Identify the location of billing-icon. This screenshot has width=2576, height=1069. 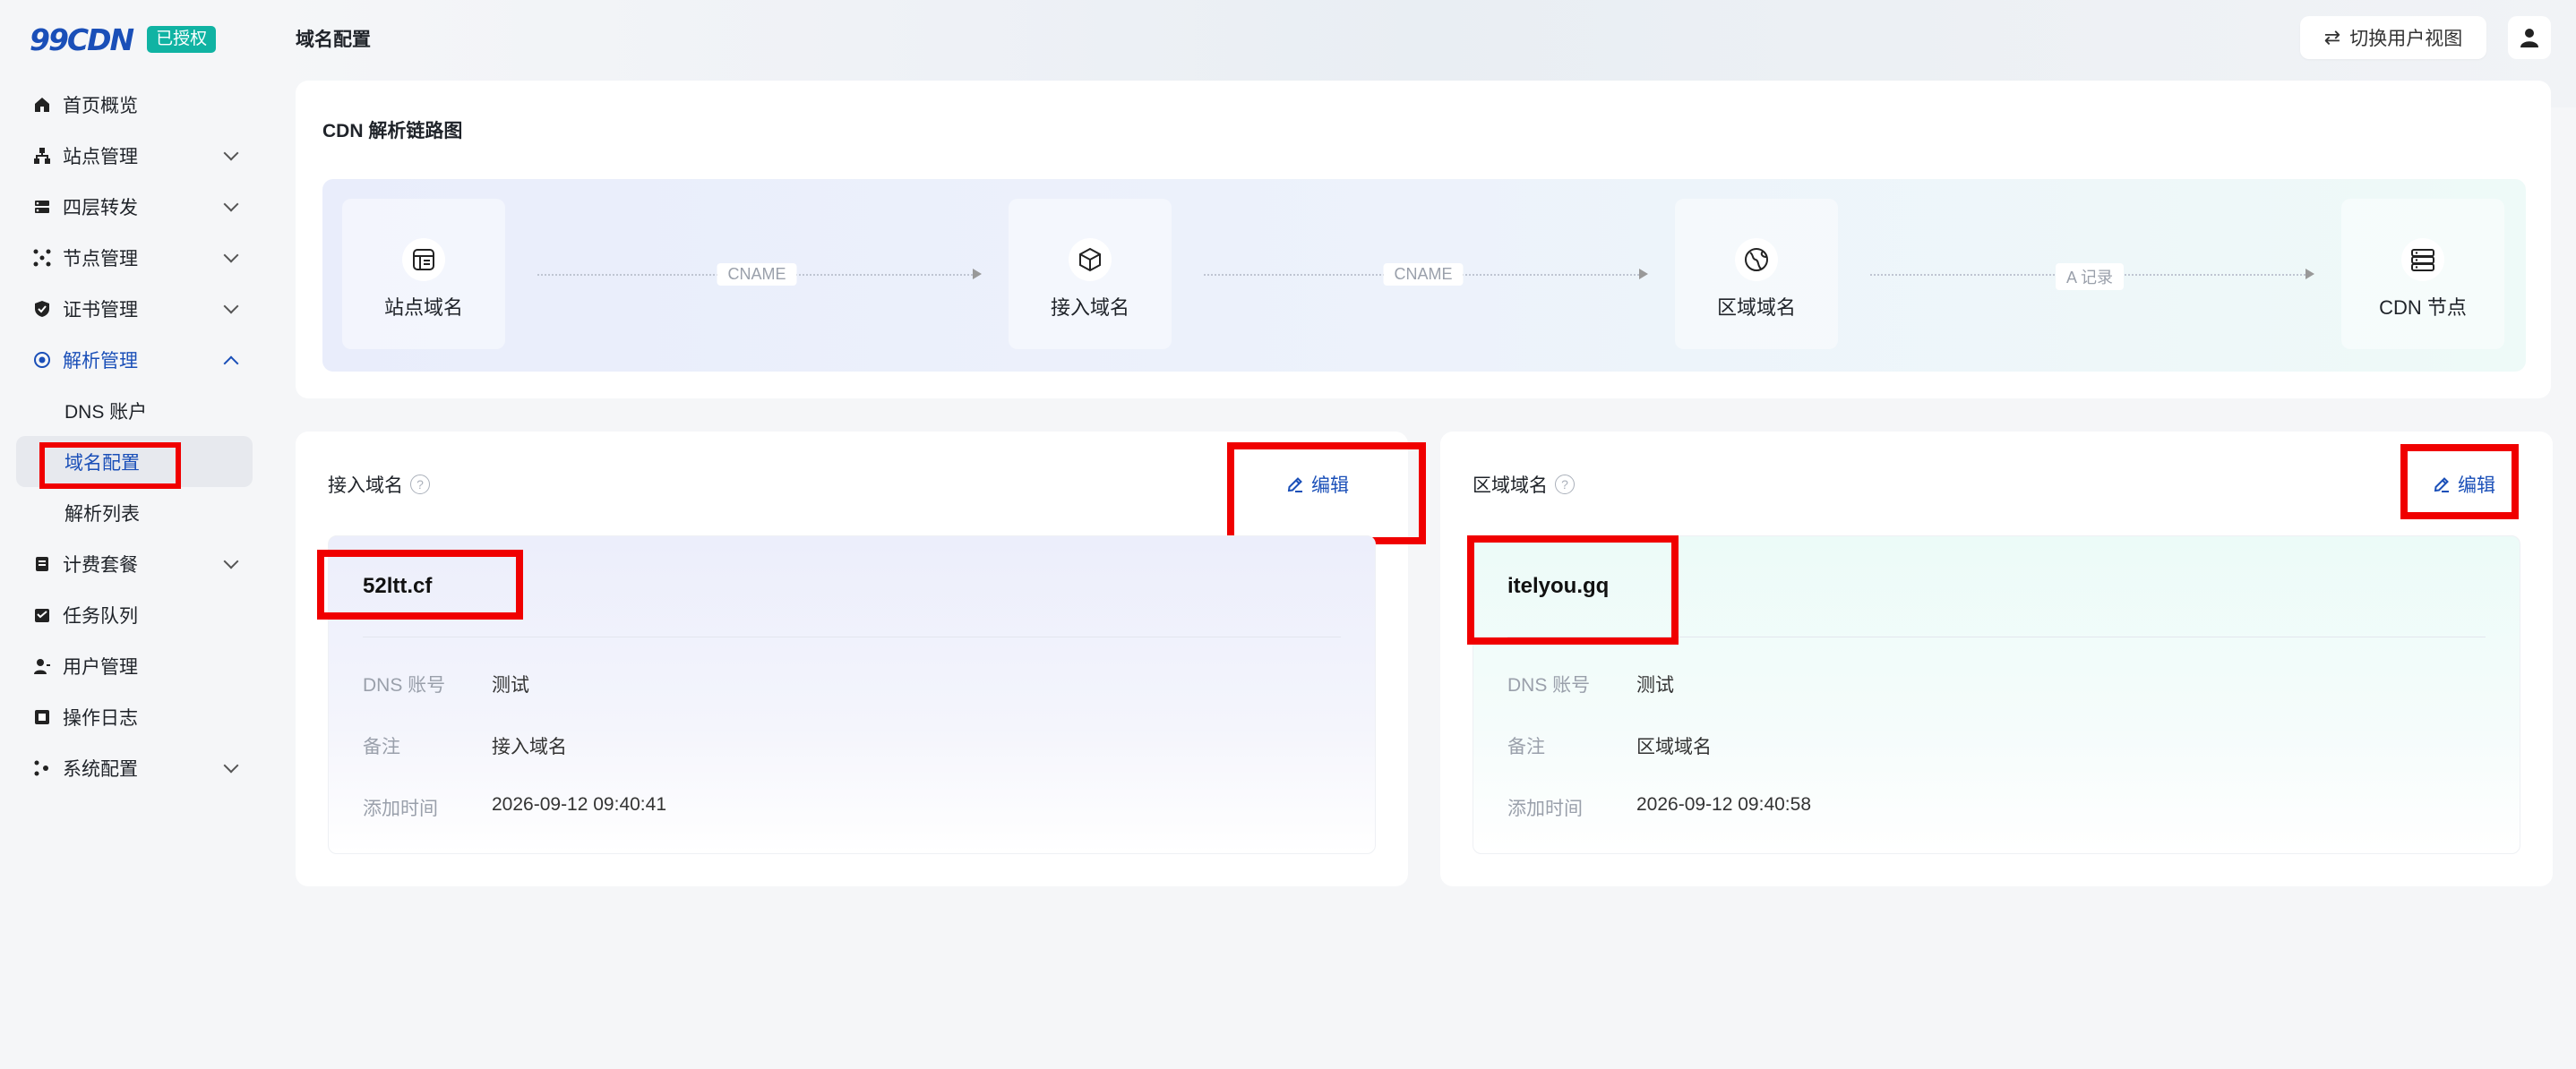
(42, 564).